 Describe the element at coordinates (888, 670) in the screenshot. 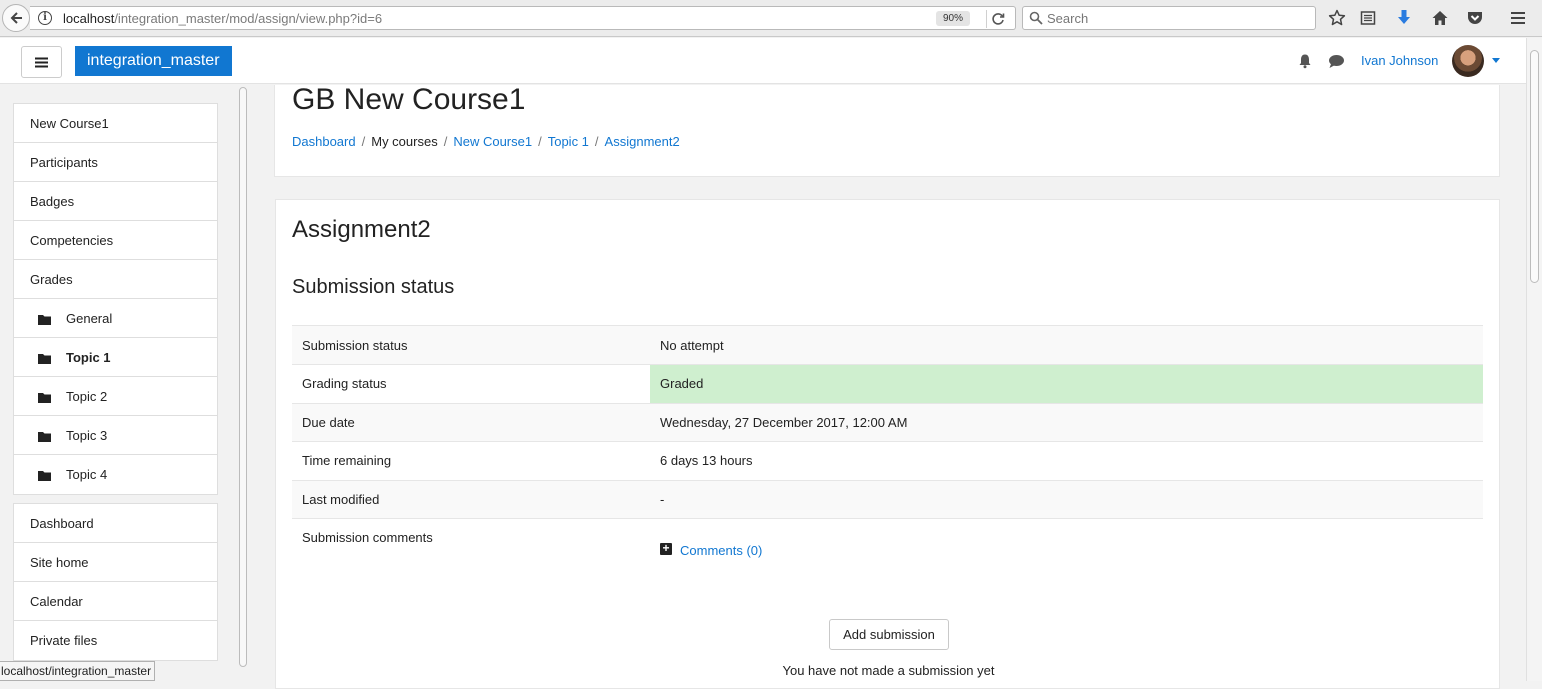

I see `no-submission-text: You have not made a submission yet` at that location.